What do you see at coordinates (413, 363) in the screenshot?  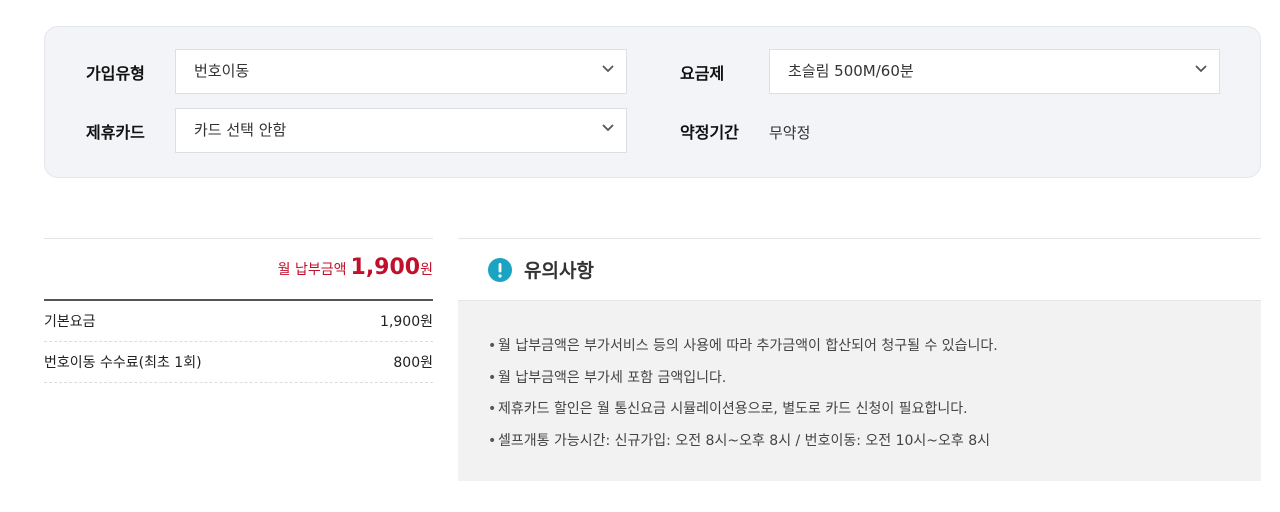 I see `fee-row-value: 800원` at bounding box center [413, 363].